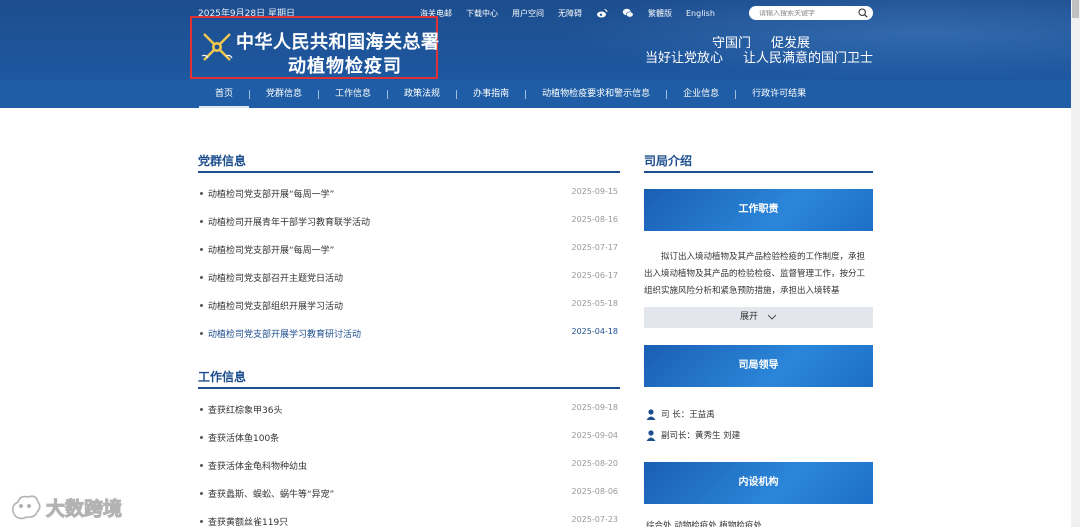 The image size is (1080, 527). What do you see at coordinates (409, 438) in the screenshot?
I see `list-item: 查获活体鱼100条 2025-09-04` at bounding box center [409, 438].